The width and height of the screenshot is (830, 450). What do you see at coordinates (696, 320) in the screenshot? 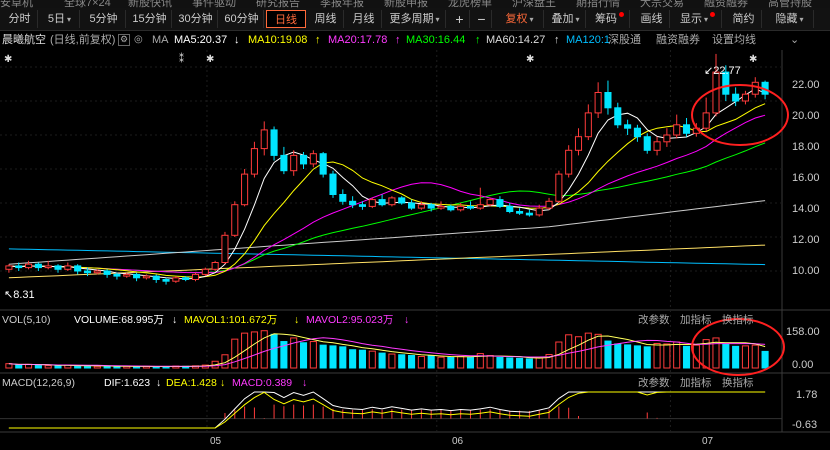
I see `vol-add-indicator: 加指标` at bounding box center [696, 320].